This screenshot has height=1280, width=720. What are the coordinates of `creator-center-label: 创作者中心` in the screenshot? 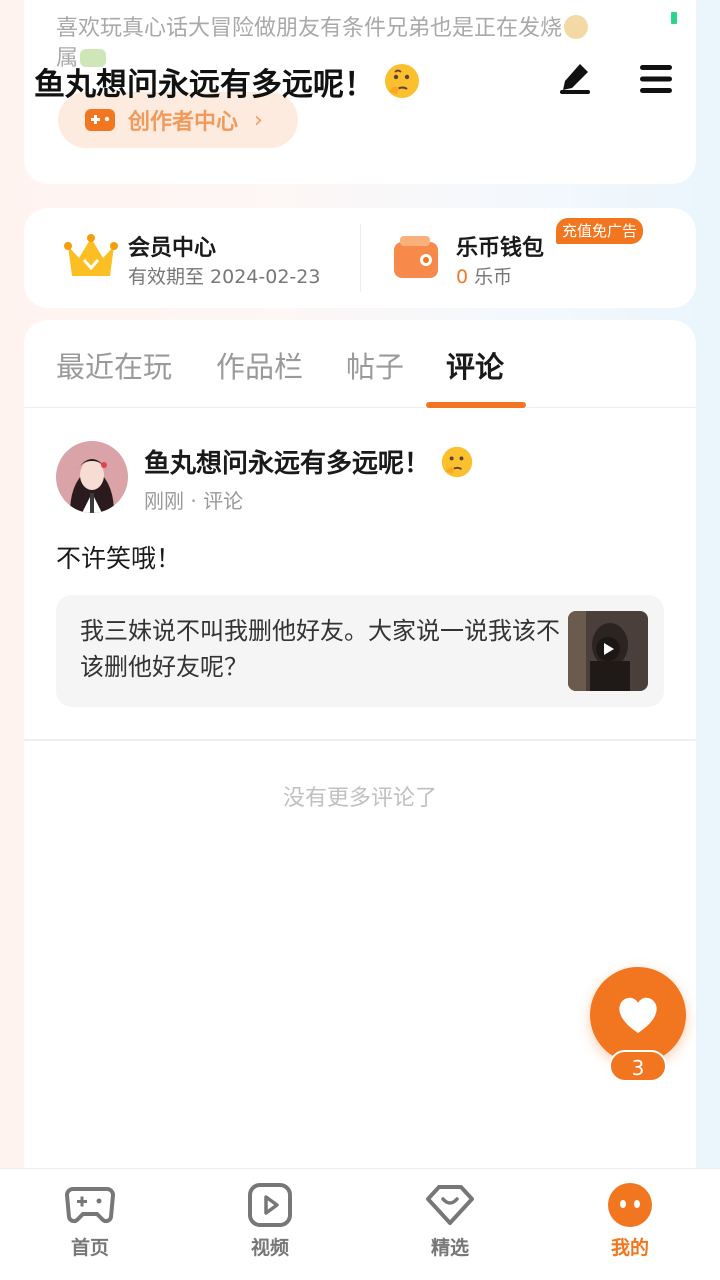 It's located at (183, 122).